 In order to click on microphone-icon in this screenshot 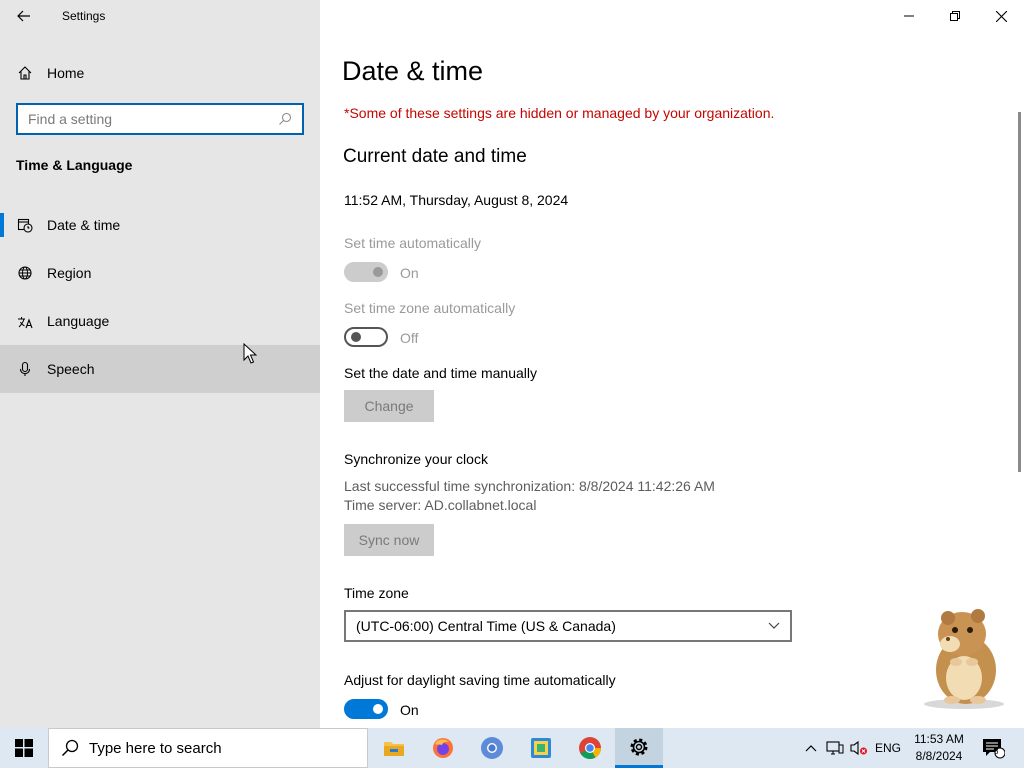, I will do `click(24, 368)`.